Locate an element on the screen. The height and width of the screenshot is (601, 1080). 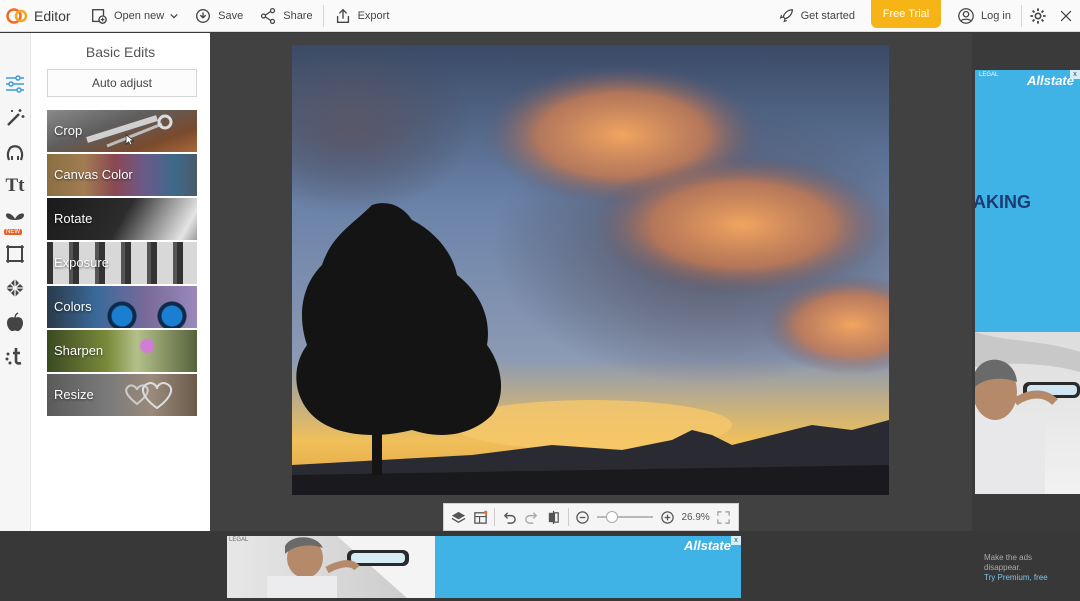
tile-label: Canvas Color is located at coordinates (93, 174).